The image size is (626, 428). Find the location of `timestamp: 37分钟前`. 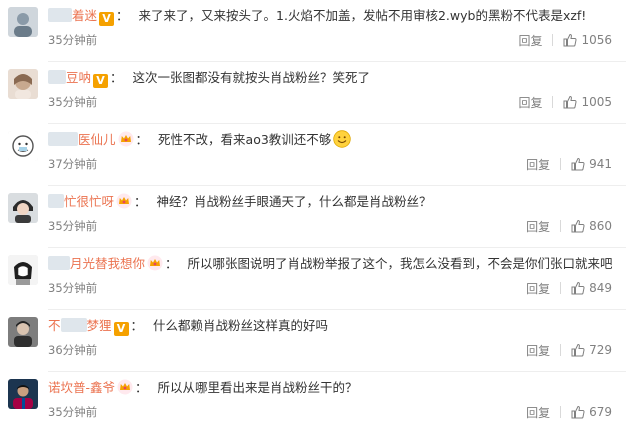

timestamp: 37分钟前 is located at coordinates (73, 164).